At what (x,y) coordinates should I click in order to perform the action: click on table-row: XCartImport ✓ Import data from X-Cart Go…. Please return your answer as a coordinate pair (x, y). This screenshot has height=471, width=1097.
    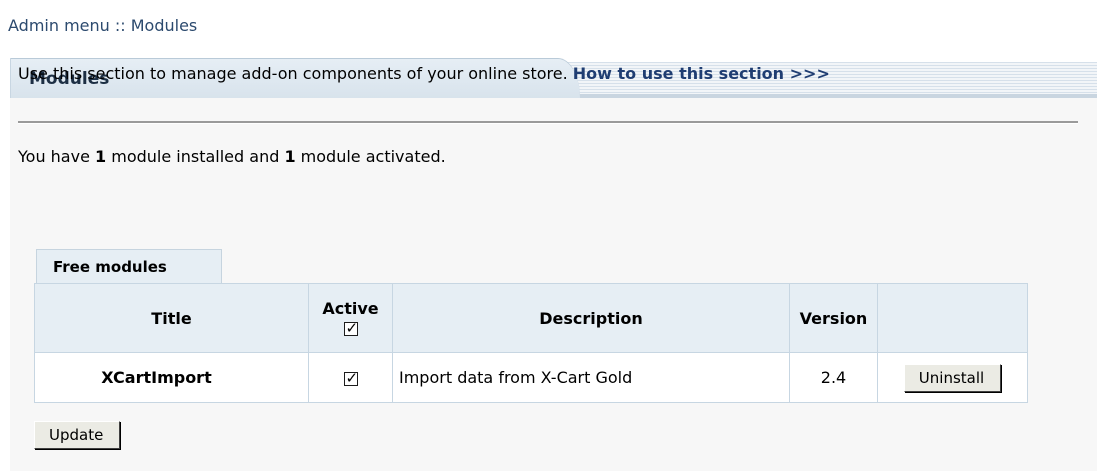
    Looking at the image, I should click on (531, 377).